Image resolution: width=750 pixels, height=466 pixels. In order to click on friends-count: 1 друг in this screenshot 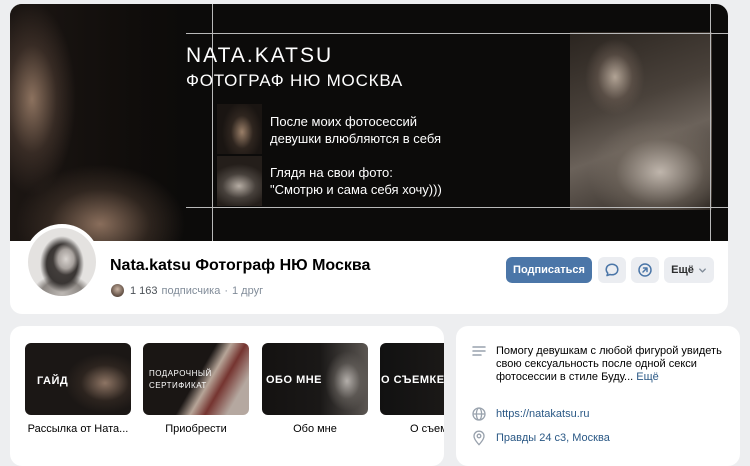, I will do `click(247, 291)`.